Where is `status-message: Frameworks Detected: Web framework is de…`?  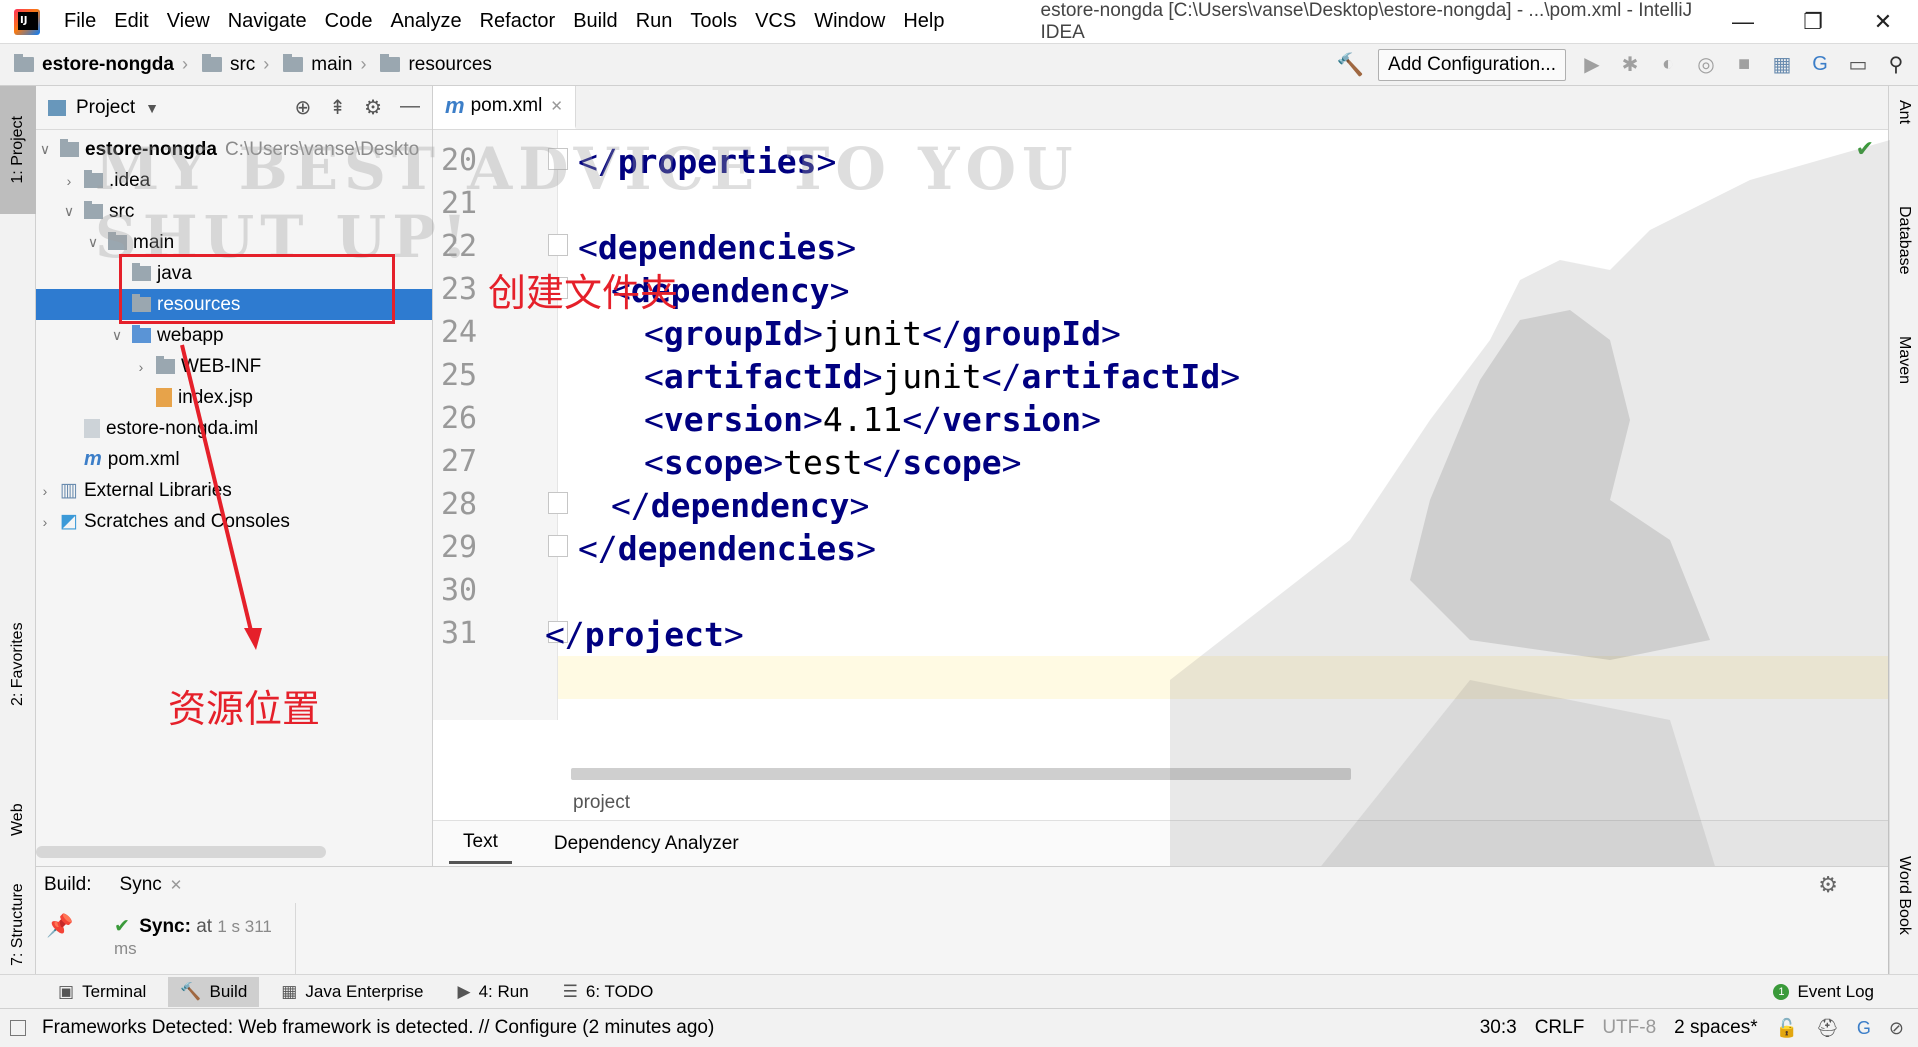
status-message: Frameworks Detected: Web framework is de… is located at coordinates (378, 1028).